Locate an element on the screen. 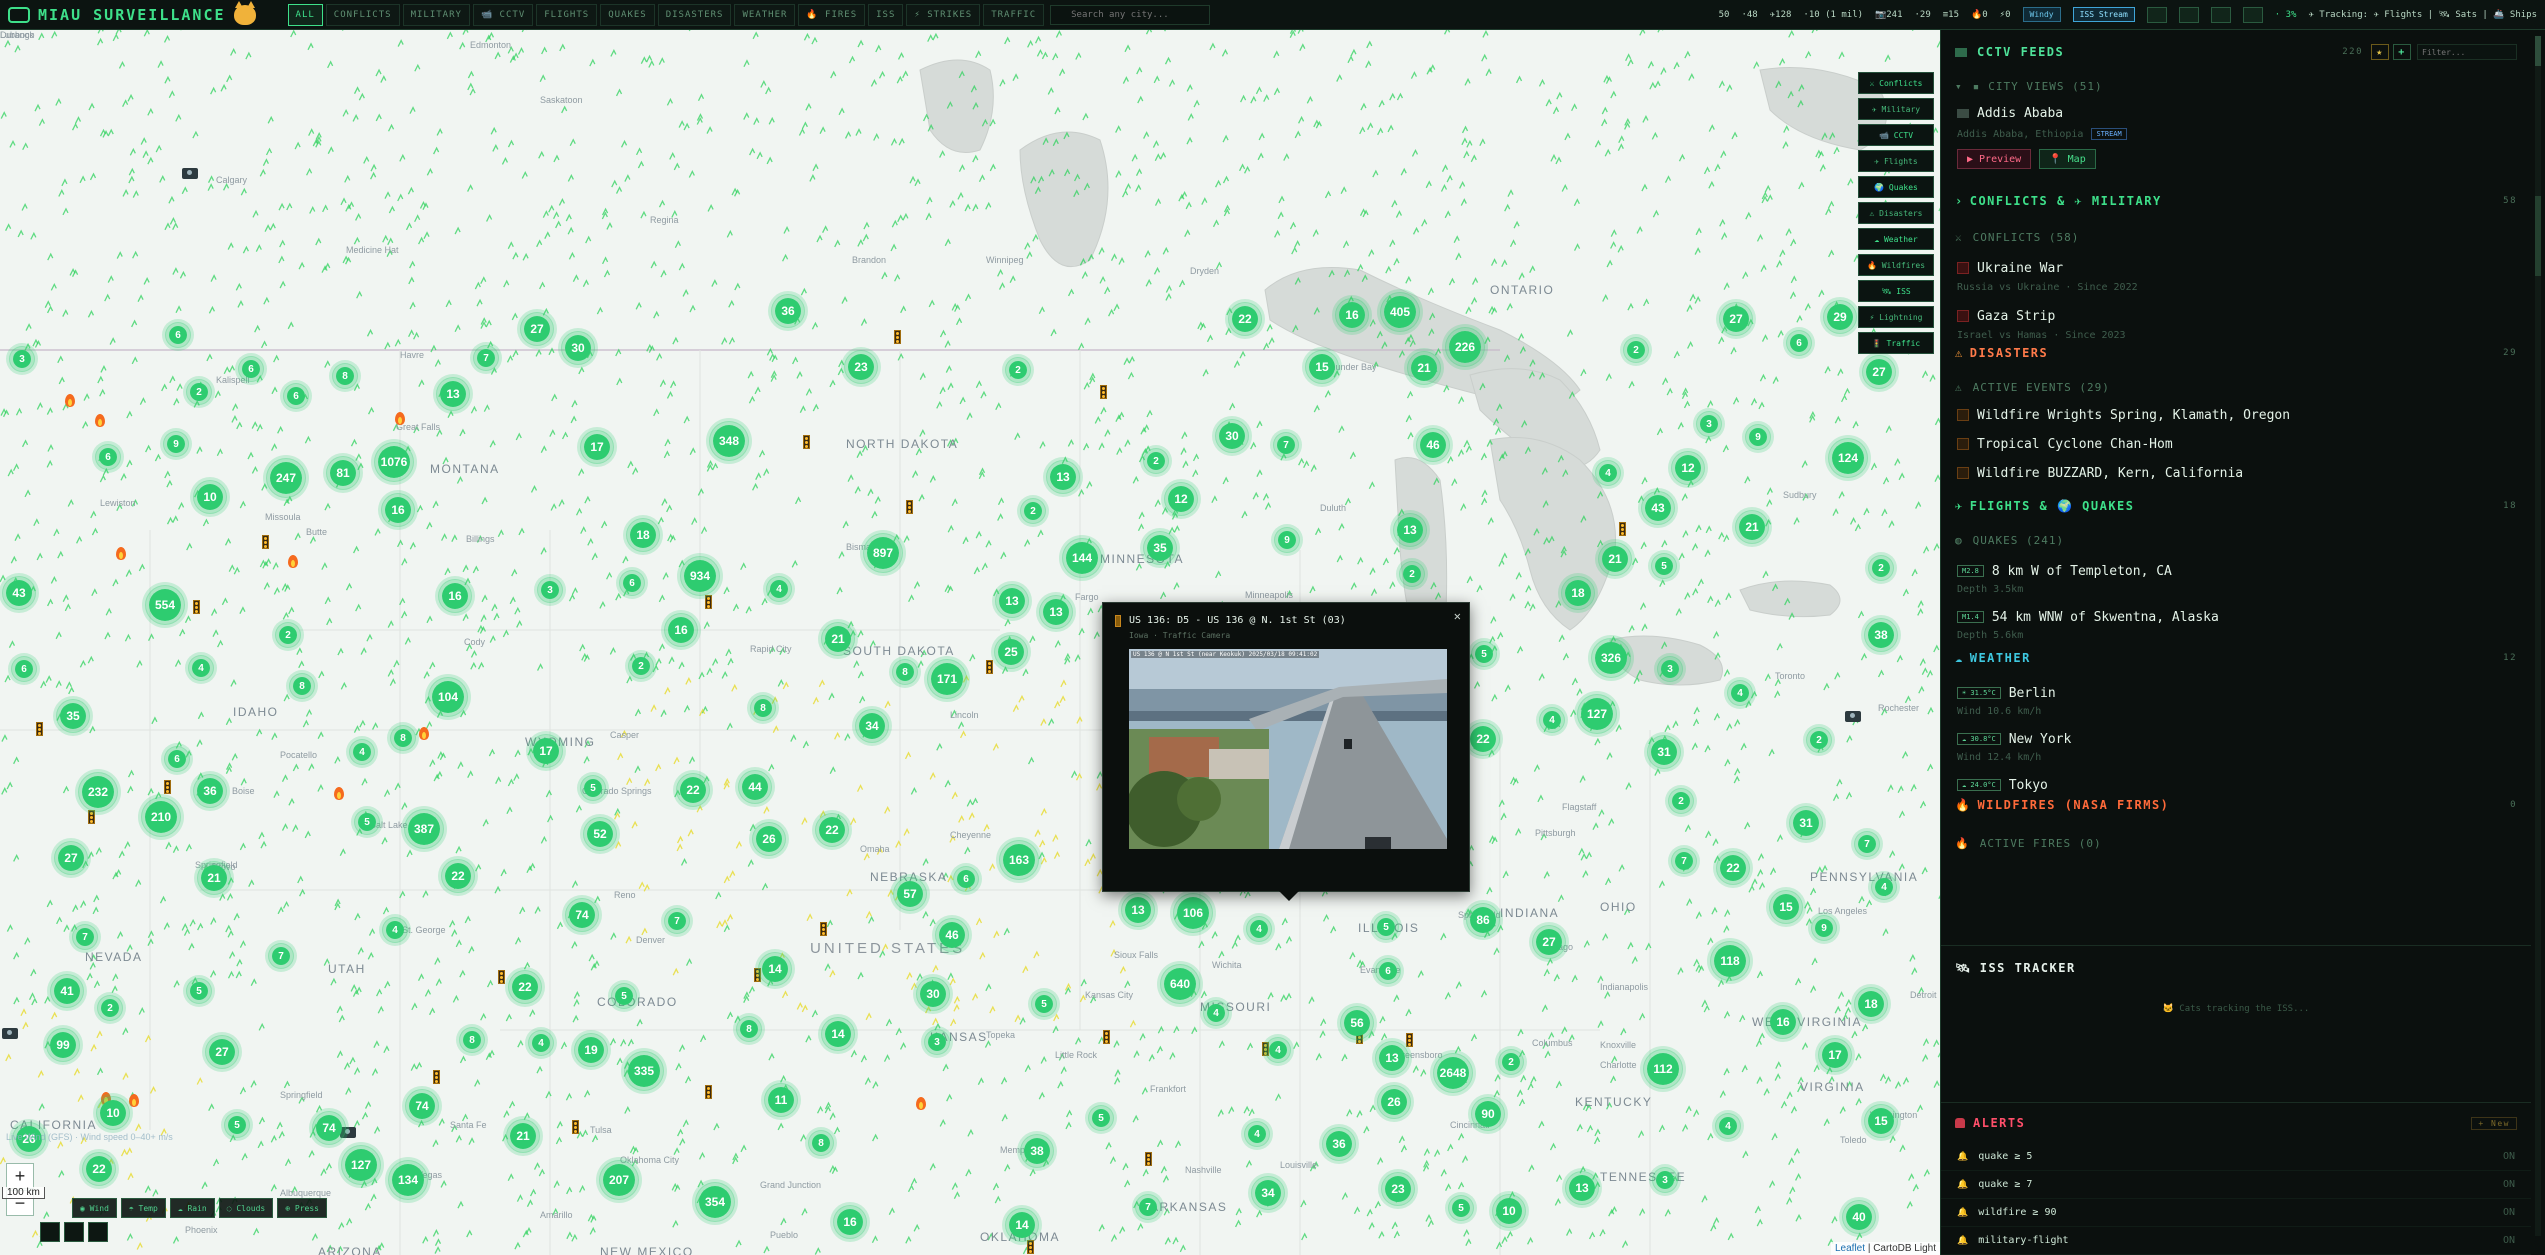 The width and height of the screenshot is (2545, 1255). active-events-section: ⚠ ACTIVE EVENTS (29) is located at coordinates (2236, 387).